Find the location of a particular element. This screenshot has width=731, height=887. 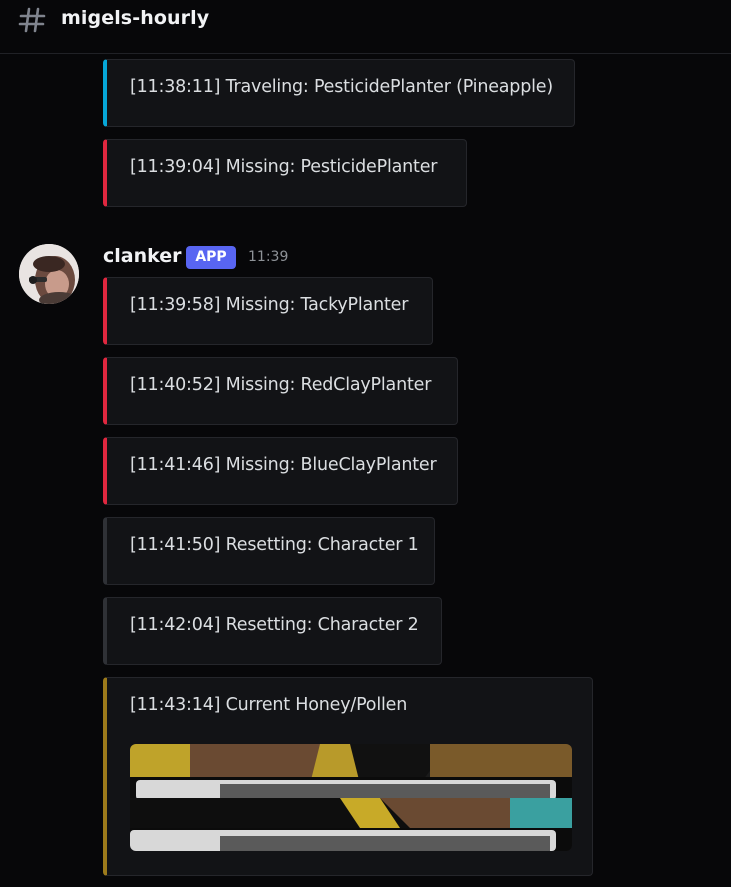

embed-card: [11:39:58] Missing: TackyPlanter is located at coordinates (268, 311).